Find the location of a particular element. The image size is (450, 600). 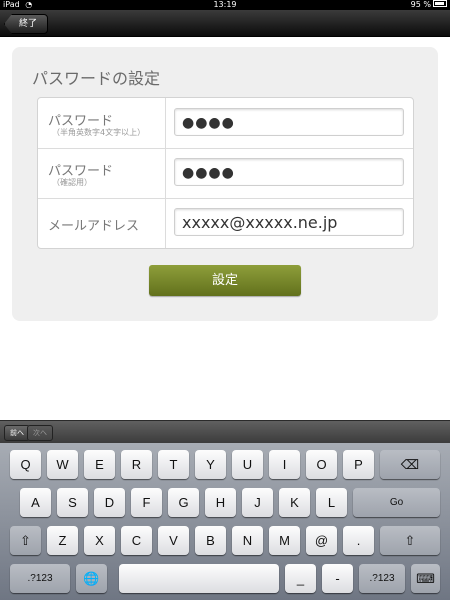

password-confirm-row: パスワード （確認用） ●●●● is located at coordinates (225, 173).